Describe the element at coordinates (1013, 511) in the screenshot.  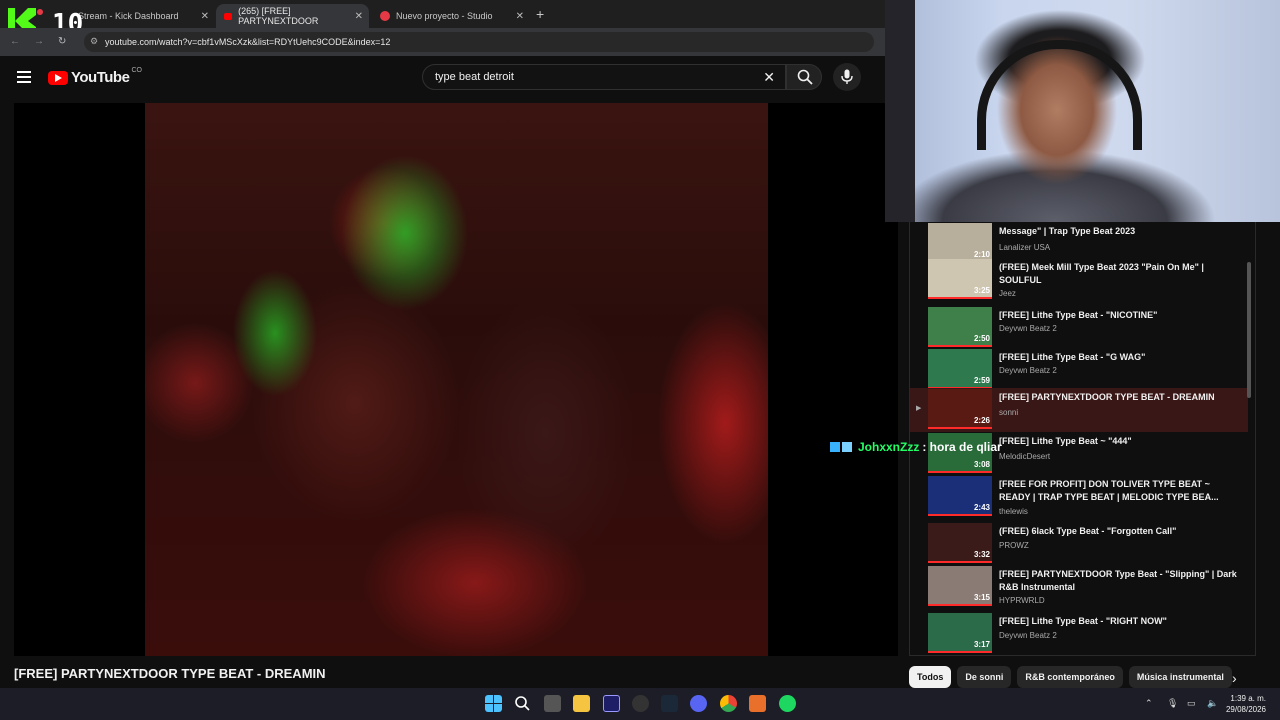
I see `playlist-item-channel: thelewis` at that location.